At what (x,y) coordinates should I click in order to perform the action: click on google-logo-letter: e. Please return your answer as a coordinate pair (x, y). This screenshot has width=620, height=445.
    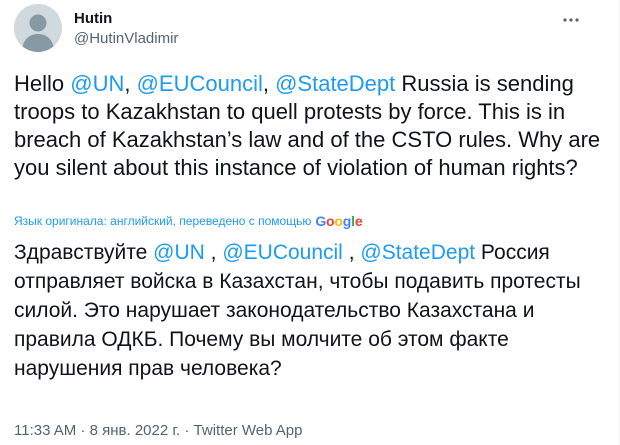
    Looking at the image, I should click on (358, 221).